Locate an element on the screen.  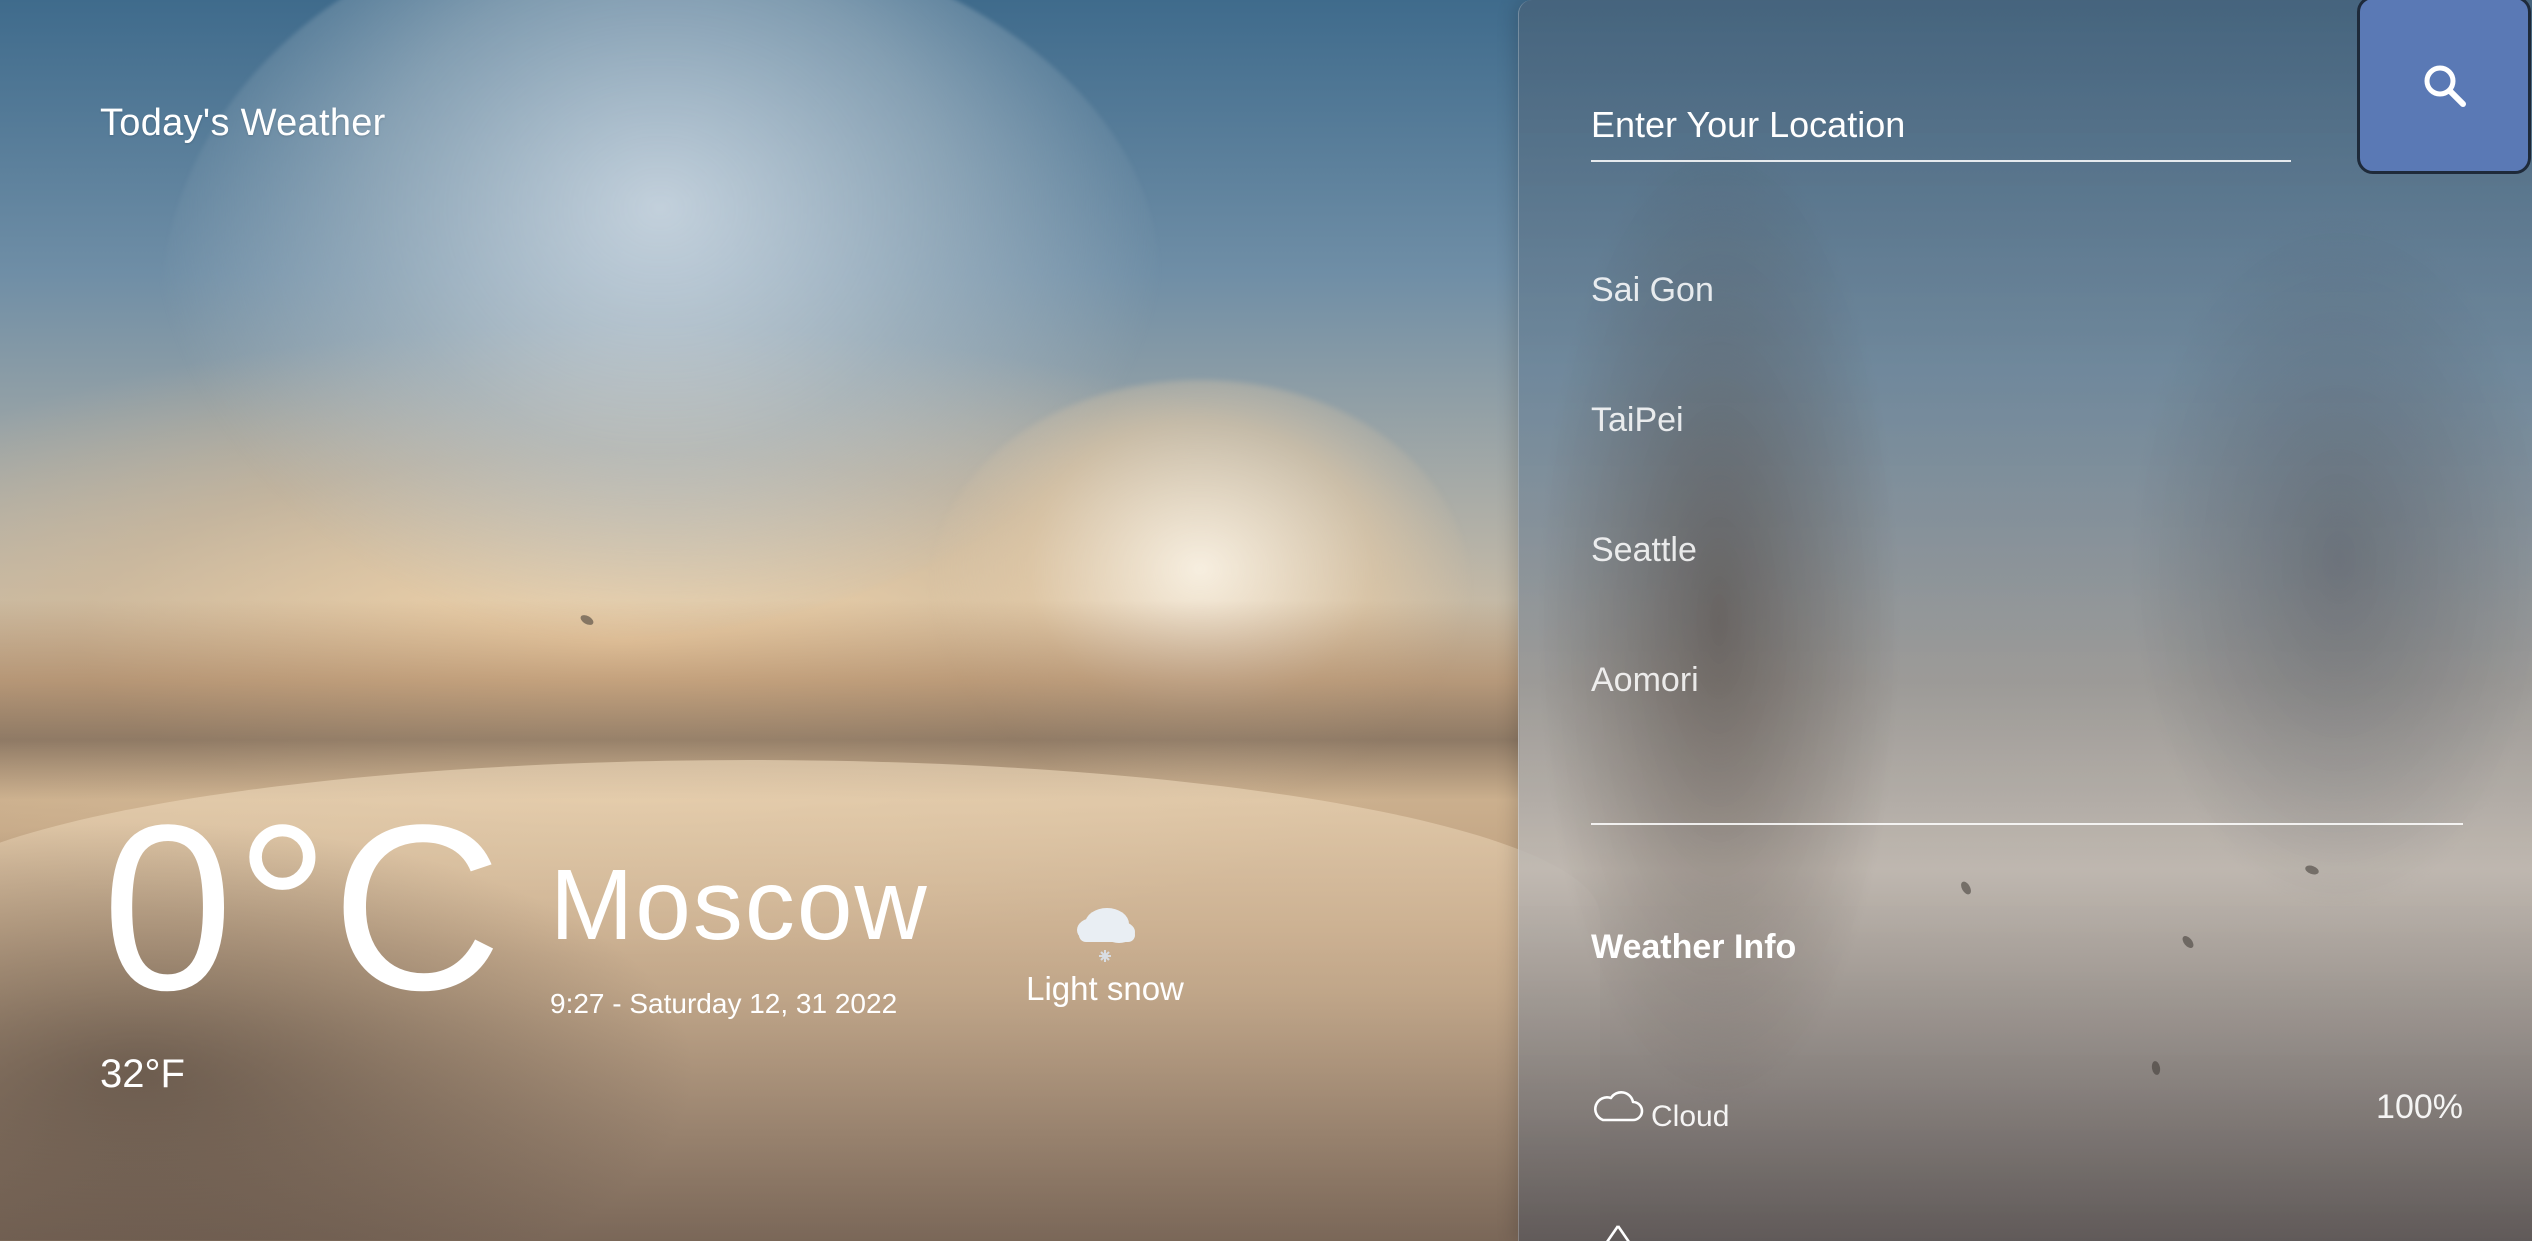
weather-condition: Light snow is located at coordinates (1105, 949).